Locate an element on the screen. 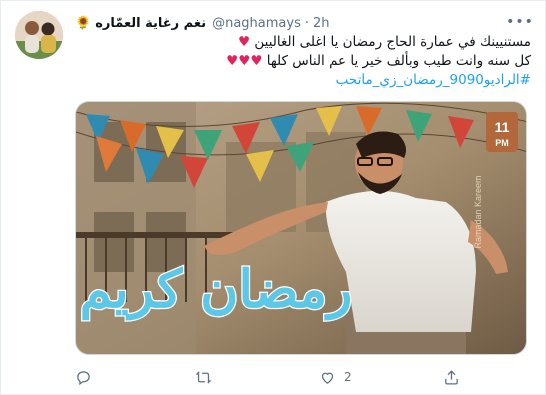  share-icon is located at coordinates (451, 377).